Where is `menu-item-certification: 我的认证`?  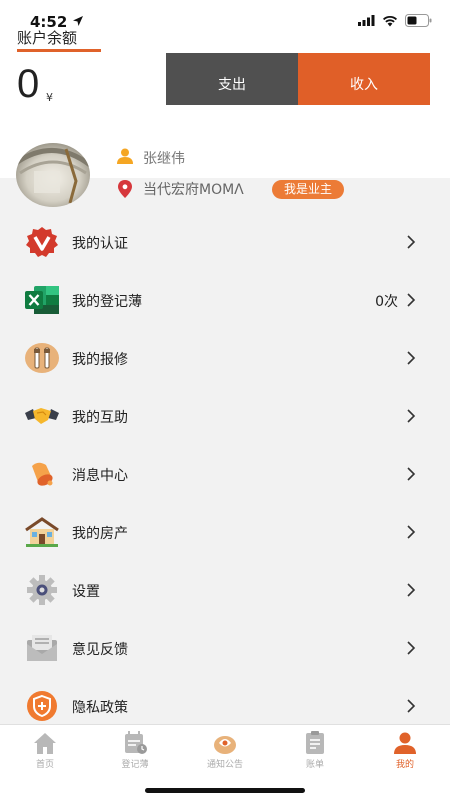
menu-item-certification: 我的认证 is located at coordinates (225, 242).